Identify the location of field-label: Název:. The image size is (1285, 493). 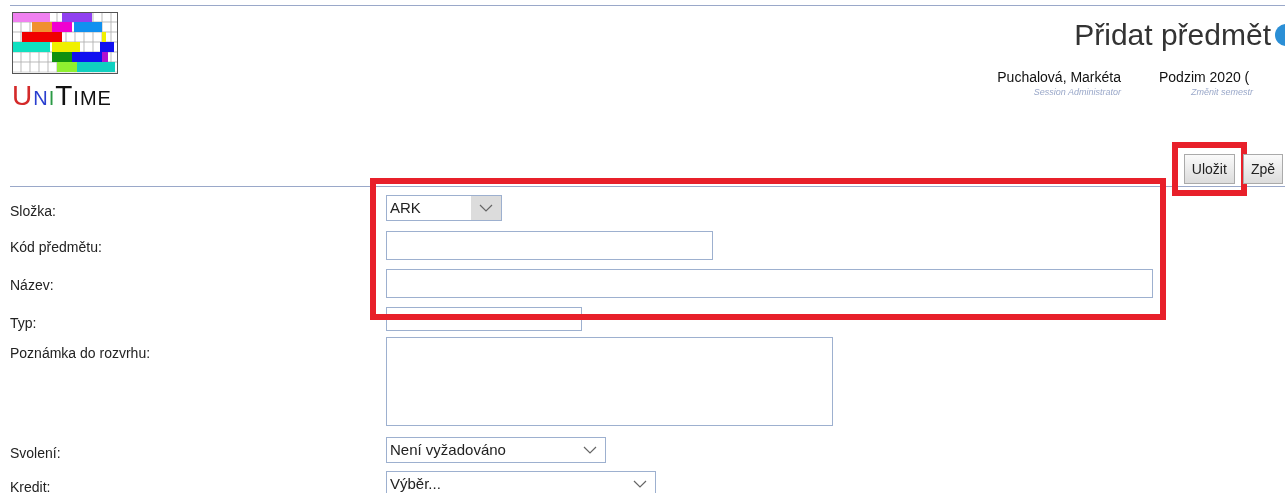
(32, 285).